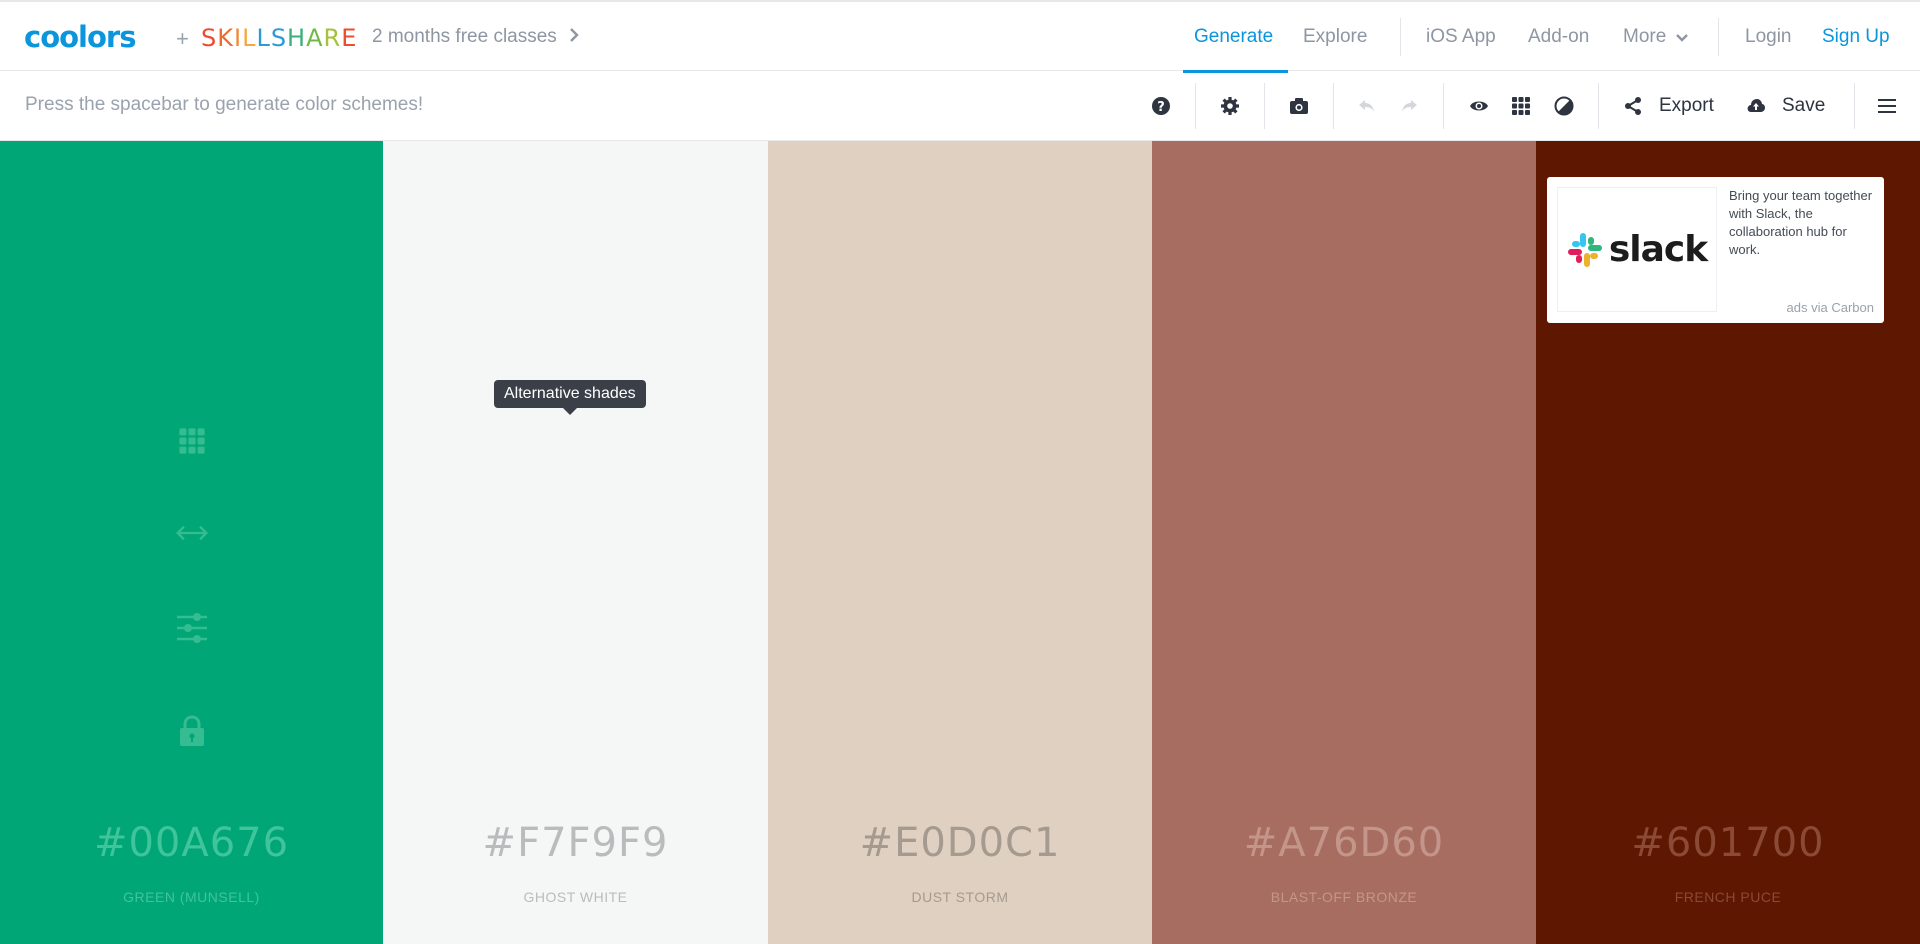  Describe the element at coordinates (192, 533) in the screenshot. I see `drag-arrows-icon` at that location.